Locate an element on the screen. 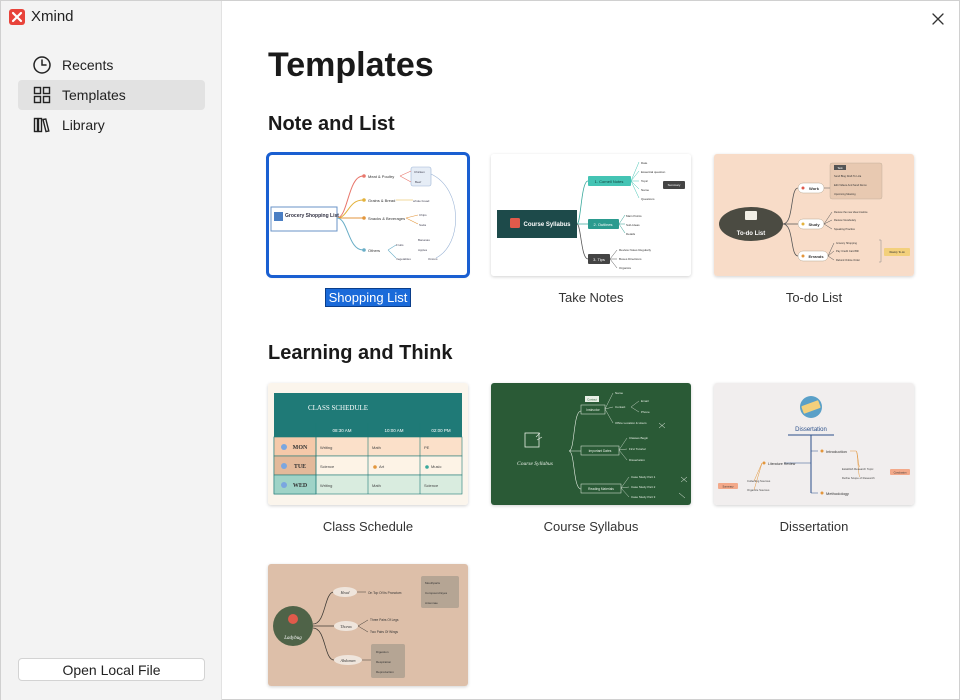 This screenshot has width=960, height=700. preview-leaf: Office Location & Hours is located at coordinates (631, 423).